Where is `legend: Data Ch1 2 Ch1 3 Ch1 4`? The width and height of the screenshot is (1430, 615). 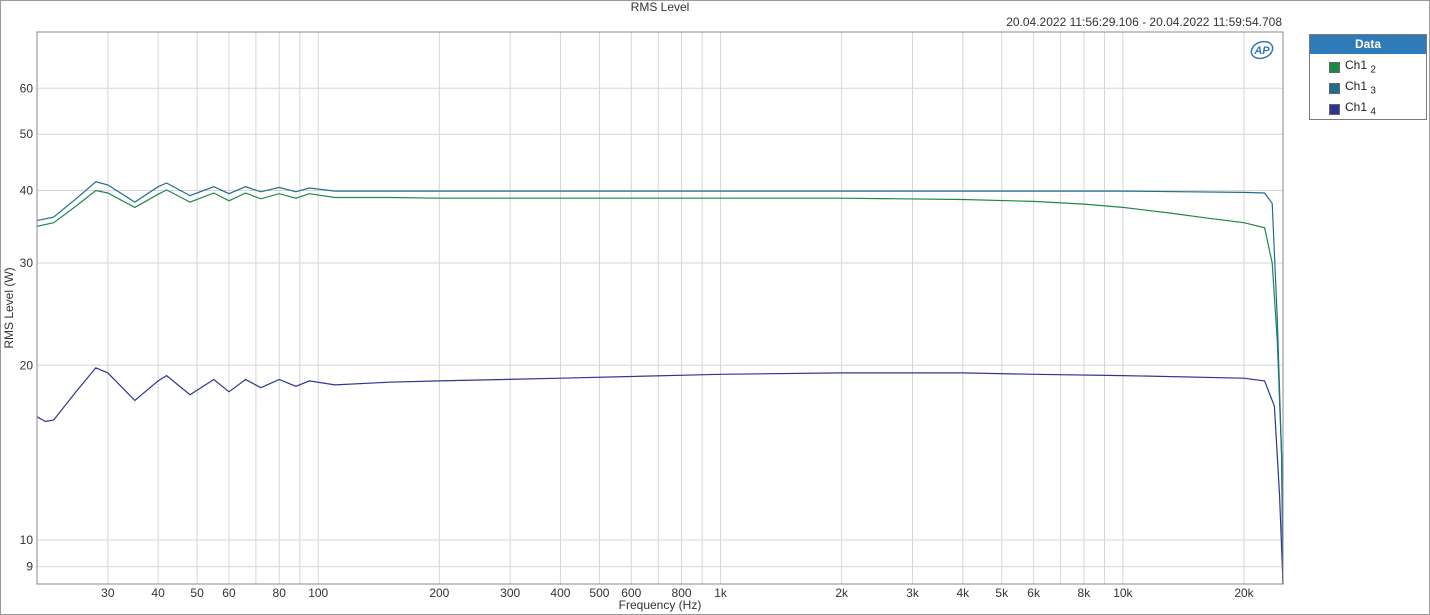
legend: Data Ch1 2 Ch1 3 Ch1 4 is located at coordinates (1368, 77).